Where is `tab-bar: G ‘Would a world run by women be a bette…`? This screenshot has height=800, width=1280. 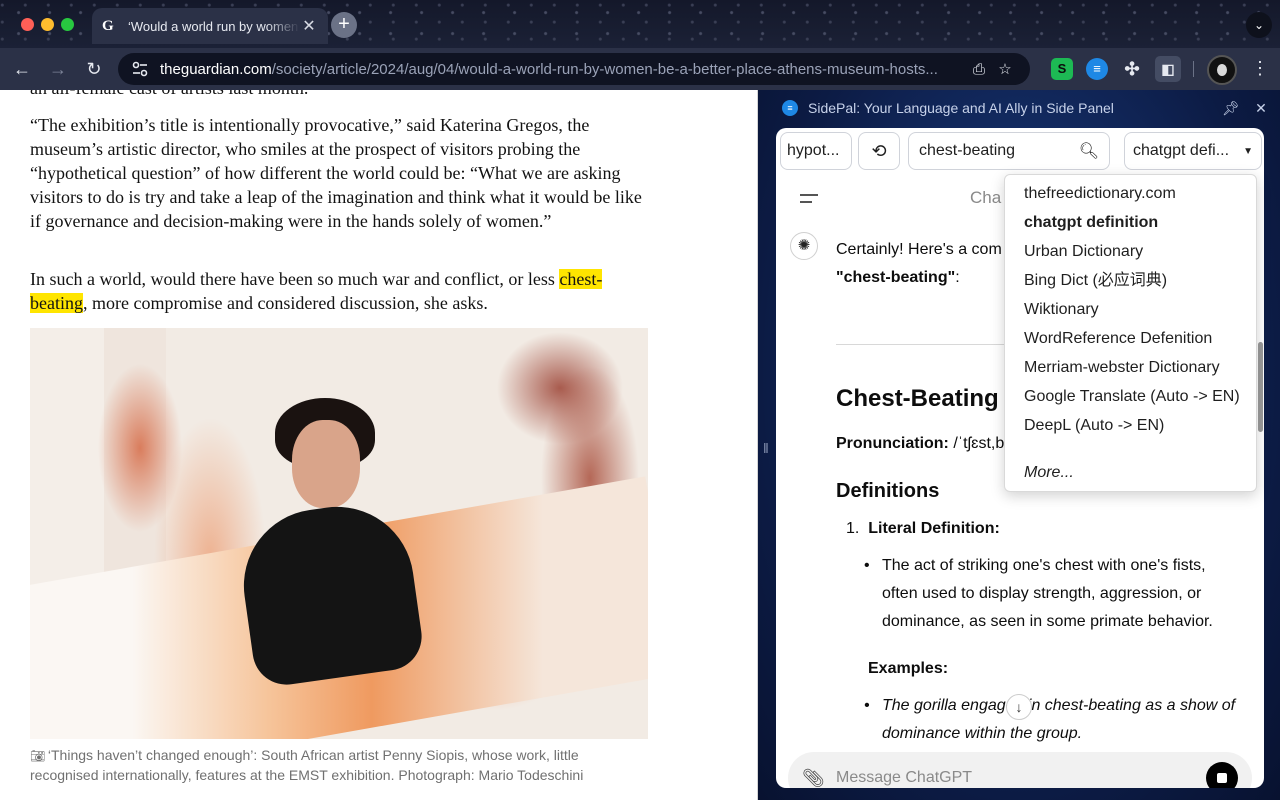 tab-bar: G ‘Would a world run by women be a bette… is located at coordinates (640, 24).